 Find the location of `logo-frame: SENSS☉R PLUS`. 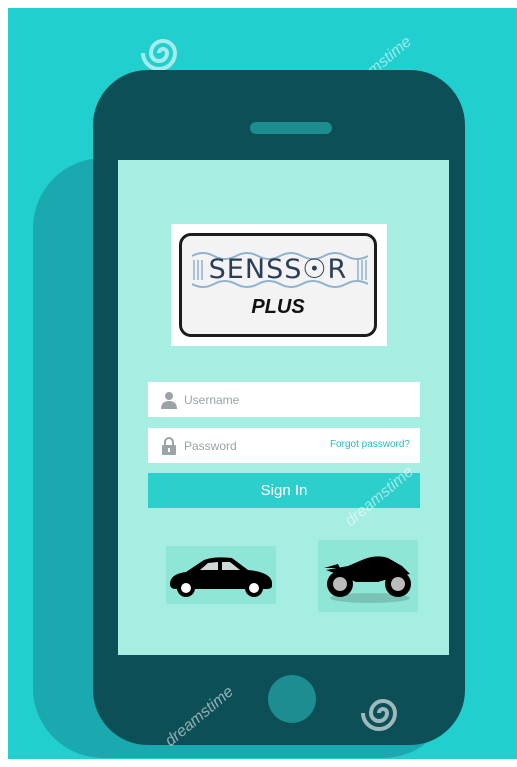

logo-frame: SENSS☉R PLUS is located at coordinates (278, 285).